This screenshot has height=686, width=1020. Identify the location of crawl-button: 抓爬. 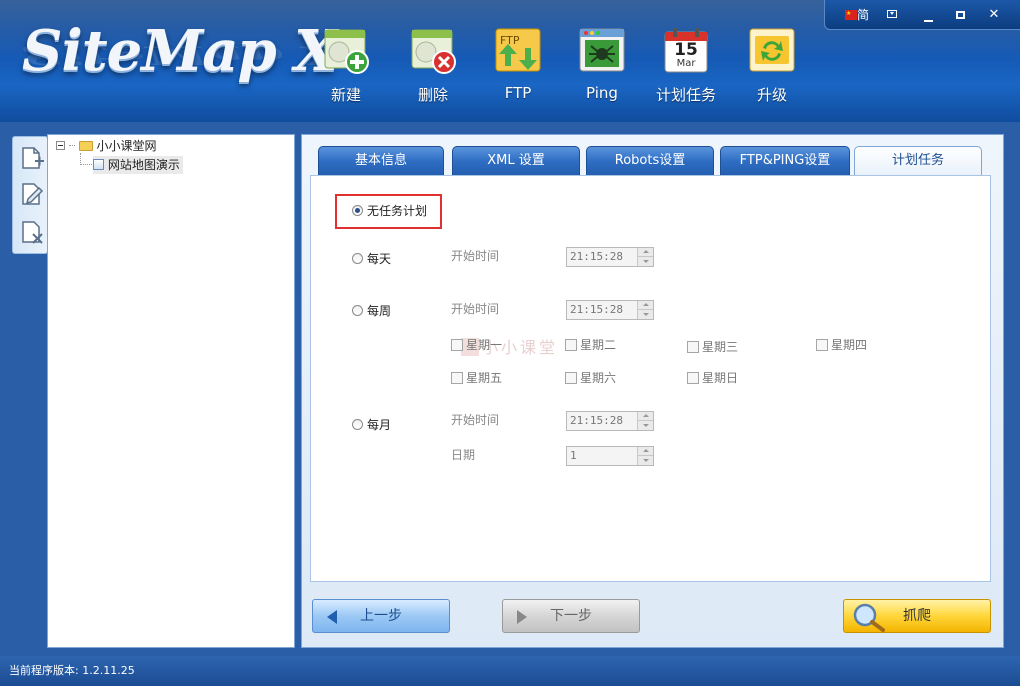
(917, 616).